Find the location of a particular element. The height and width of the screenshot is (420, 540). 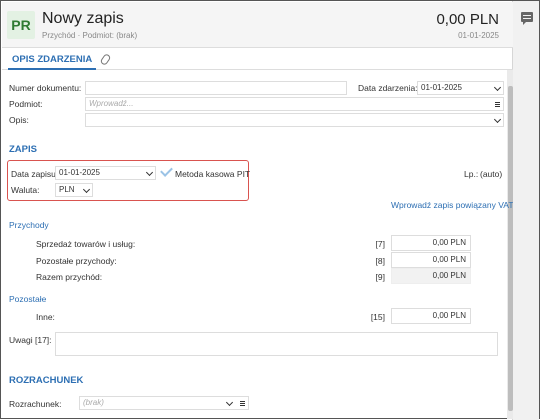

comment-icon is located at coordinates (527, 18).